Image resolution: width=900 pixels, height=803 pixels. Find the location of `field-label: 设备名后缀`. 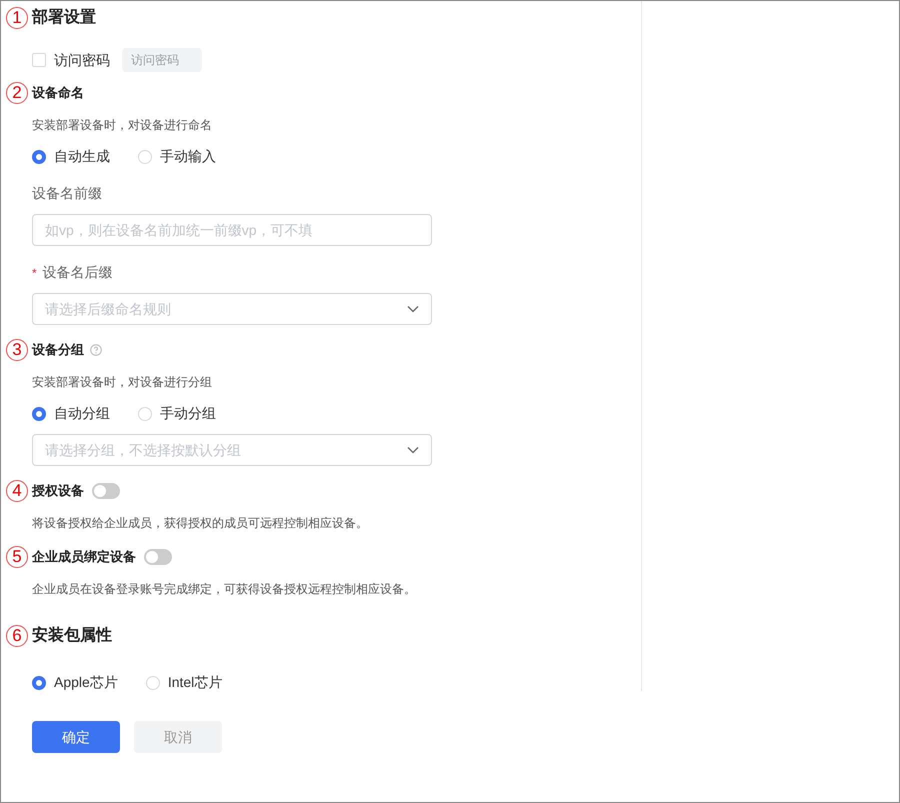

field-label: 设备名后缀 is located at coordinates (77, 272).